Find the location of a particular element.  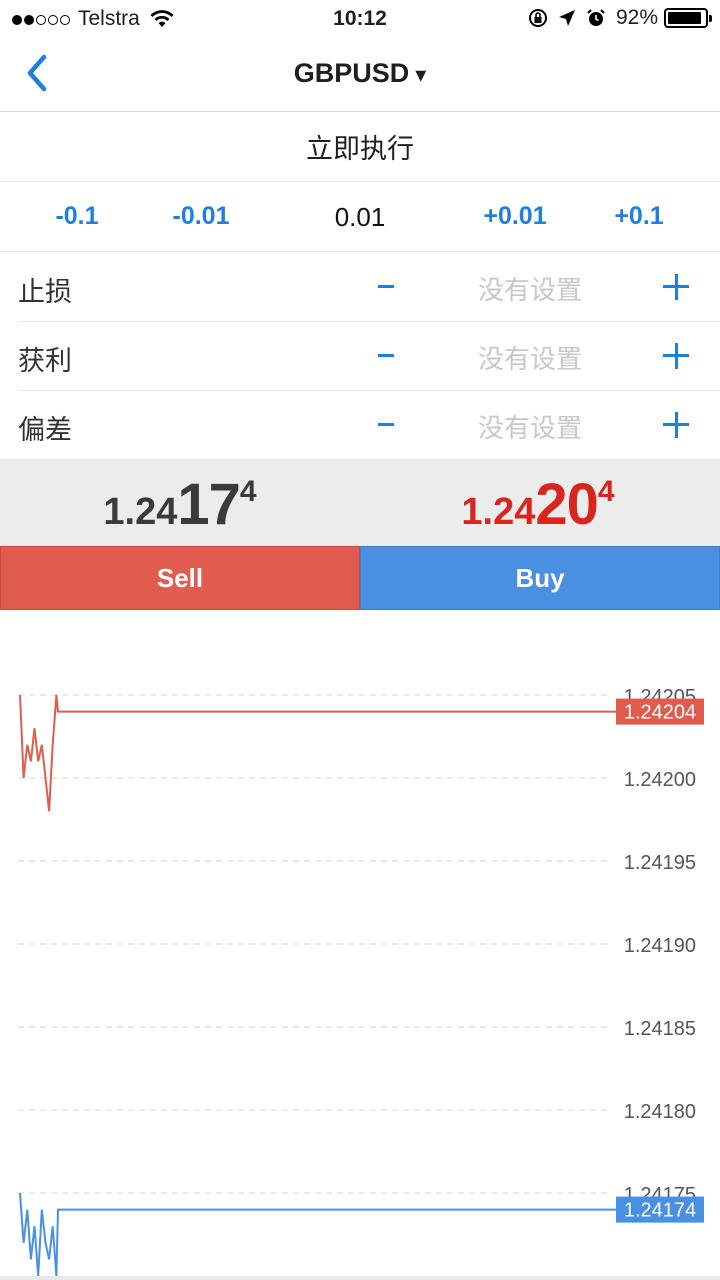

stop-loss-label: 止损 is located at coordinates (45, 292).